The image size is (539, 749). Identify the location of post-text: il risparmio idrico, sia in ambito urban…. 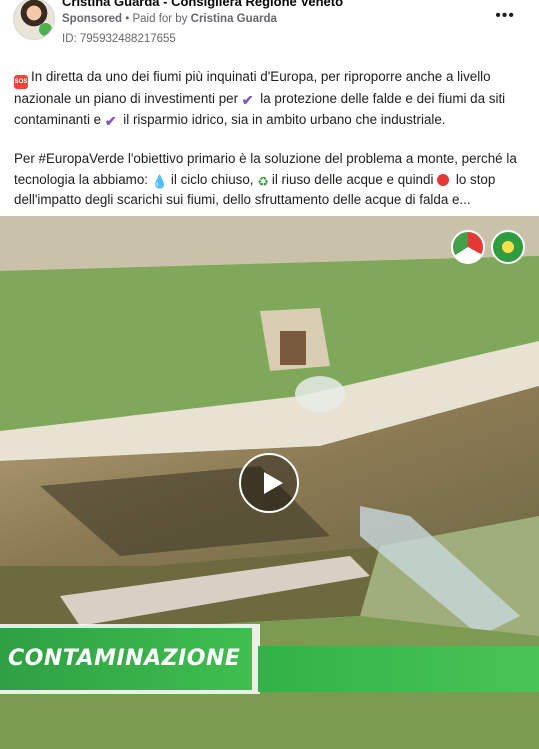
(282, 119).